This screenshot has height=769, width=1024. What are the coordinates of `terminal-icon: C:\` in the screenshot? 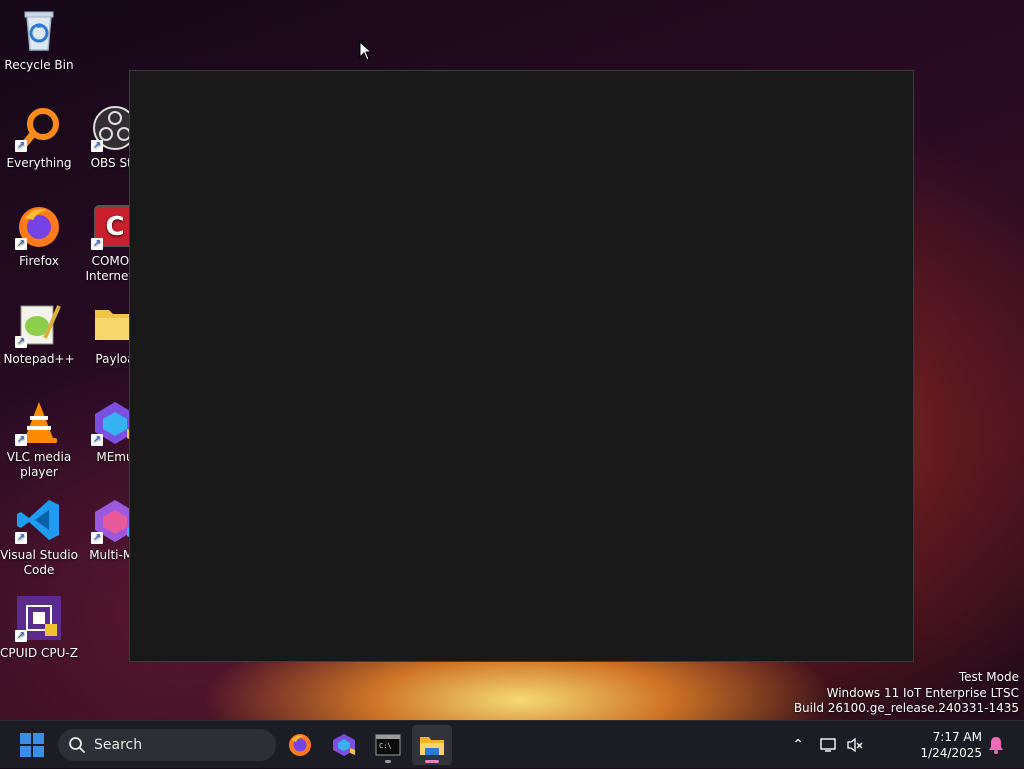 It's located at (388, 745).